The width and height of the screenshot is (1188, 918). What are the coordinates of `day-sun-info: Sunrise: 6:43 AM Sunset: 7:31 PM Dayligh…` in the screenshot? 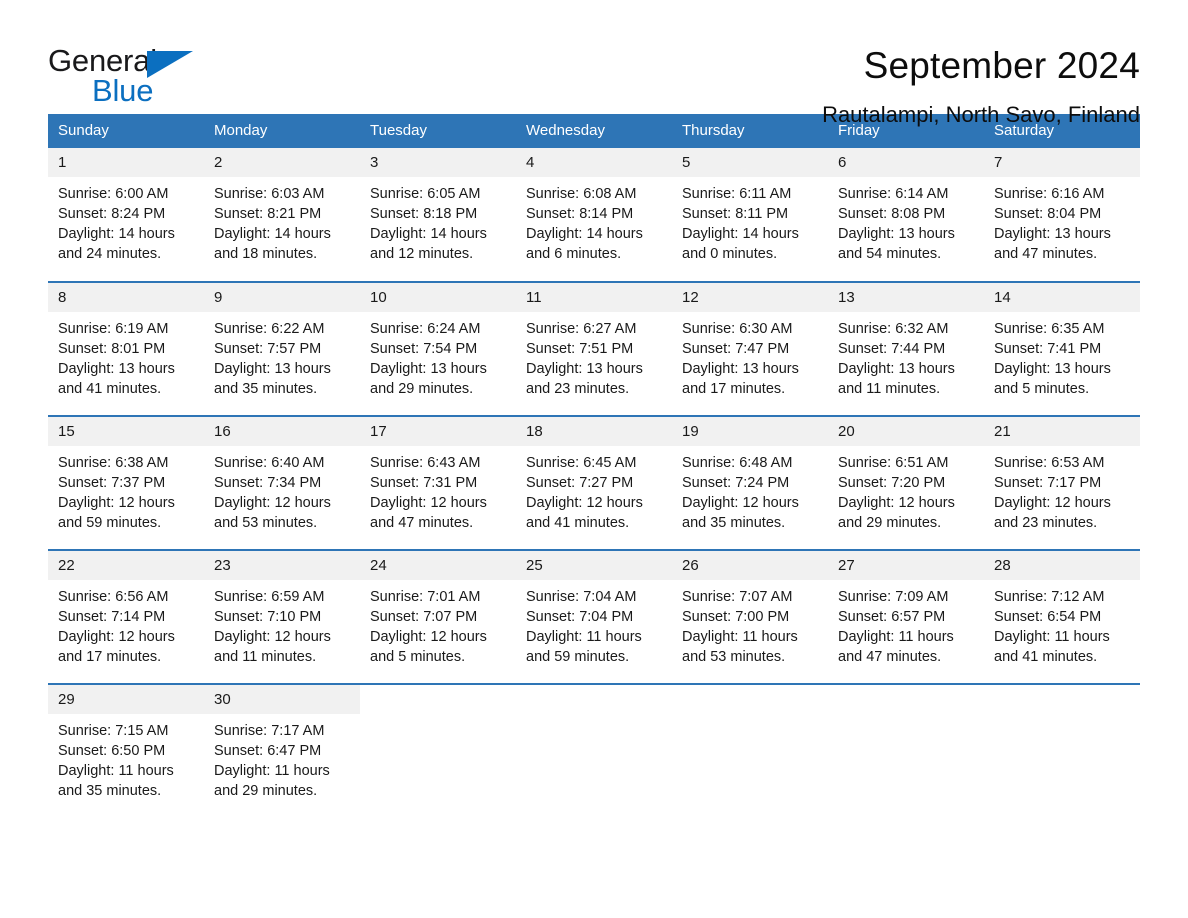 It's located at (428, 493).